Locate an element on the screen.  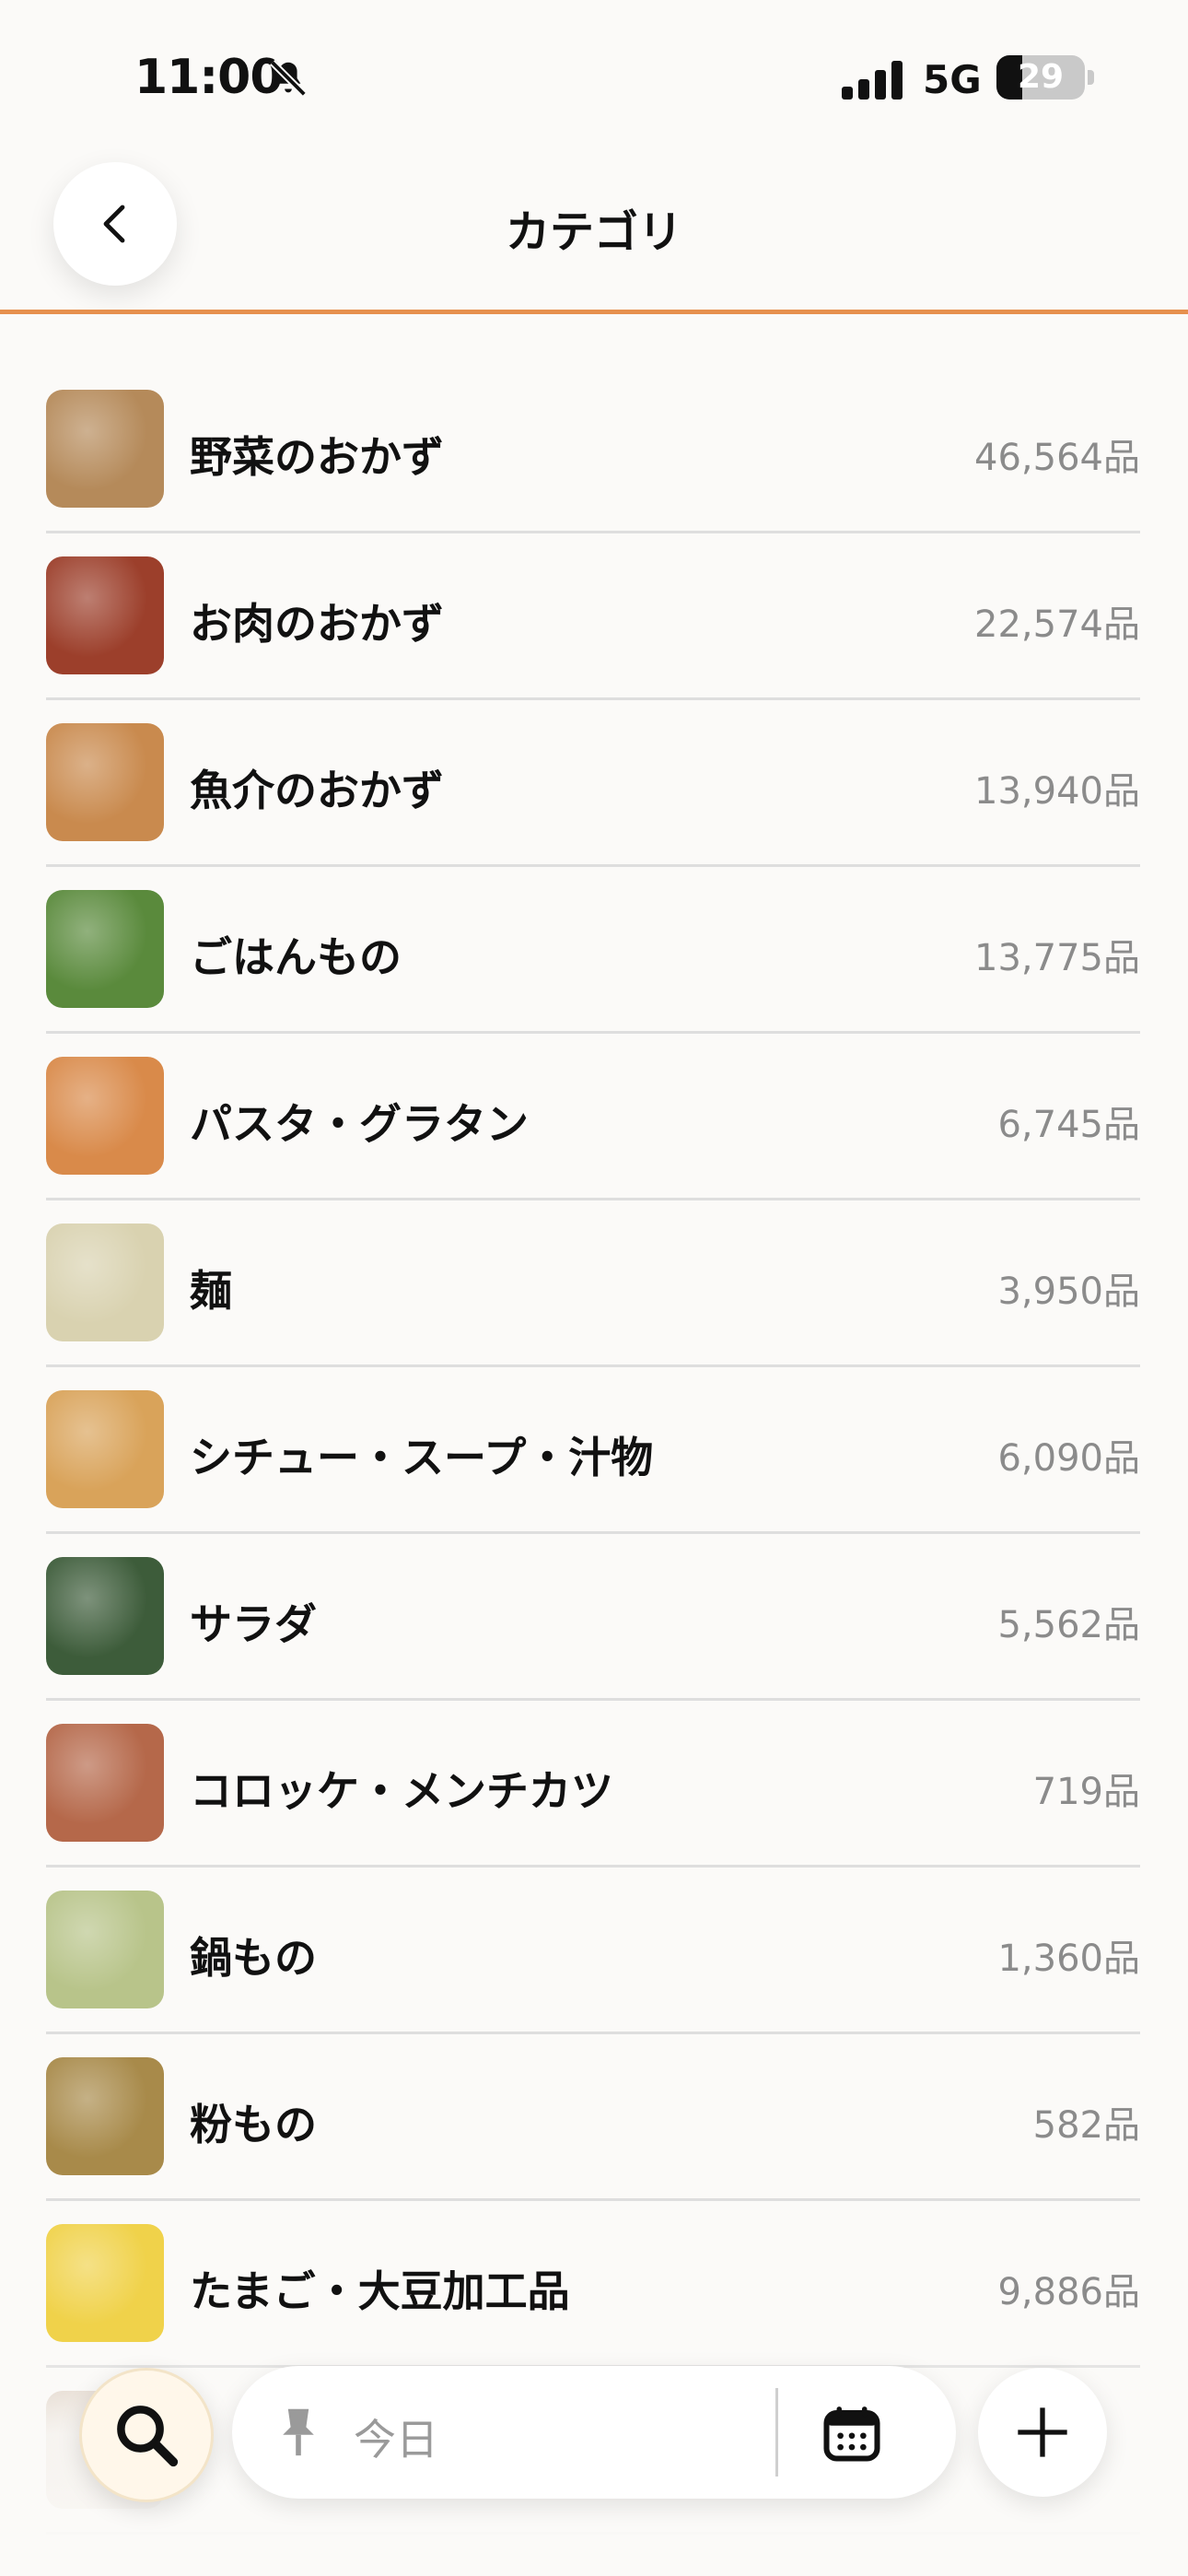
signal-icon is located at coordinates (872, 80).